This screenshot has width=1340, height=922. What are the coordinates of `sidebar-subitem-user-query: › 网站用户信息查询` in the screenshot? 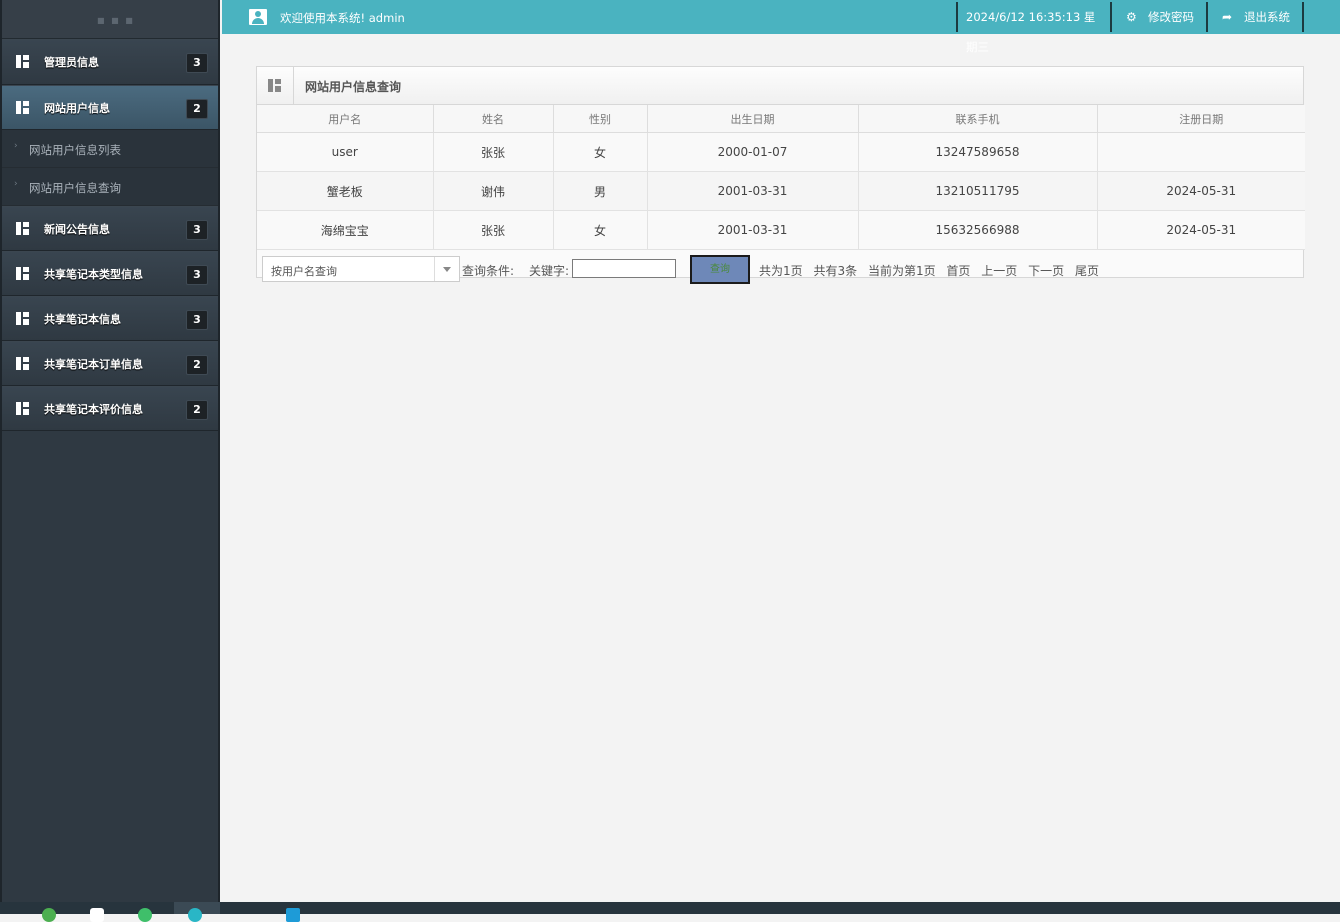 It's located at (110, 187).